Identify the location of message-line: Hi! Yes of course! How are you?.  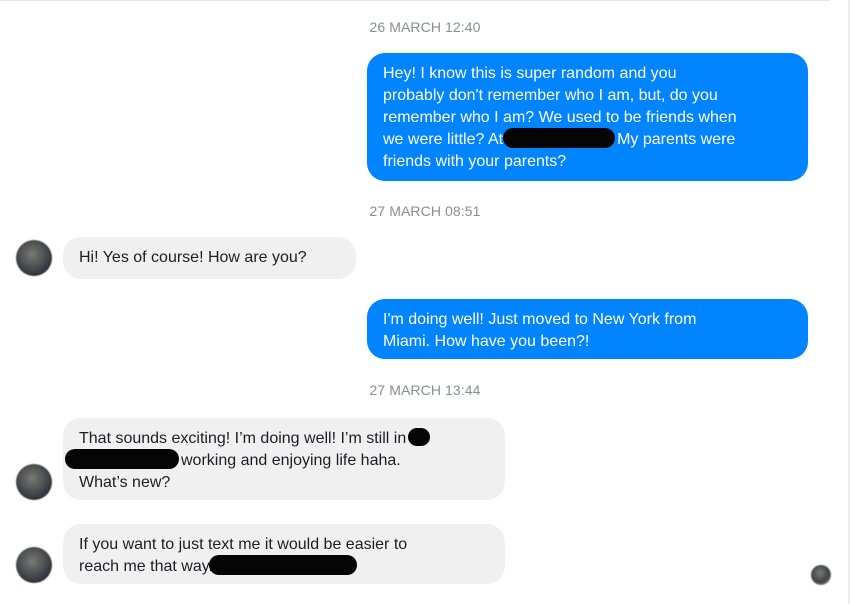
(193, 257).